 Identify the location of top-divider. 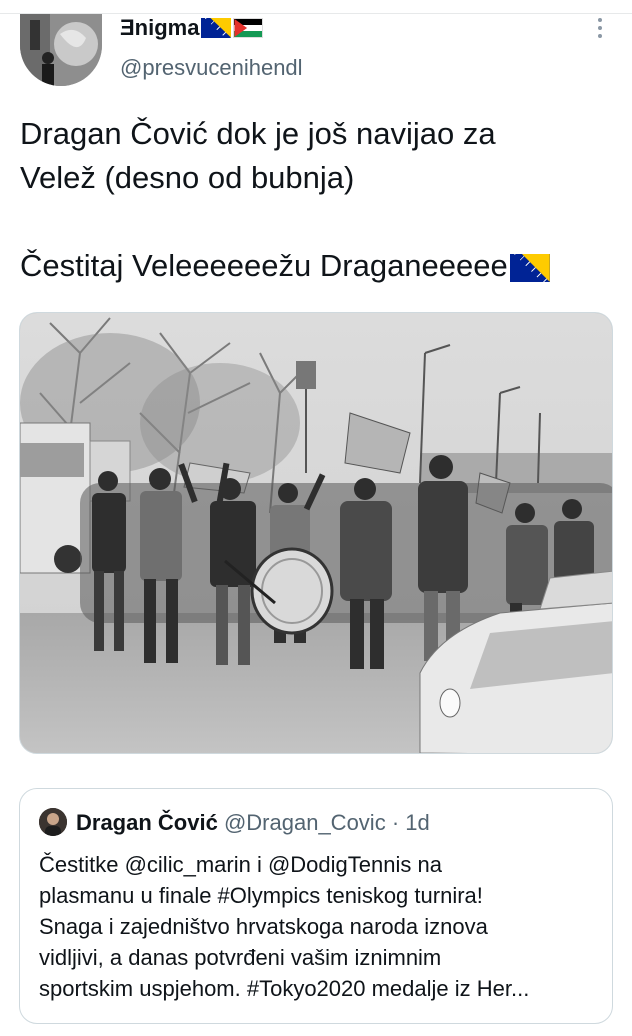
(316, 7).